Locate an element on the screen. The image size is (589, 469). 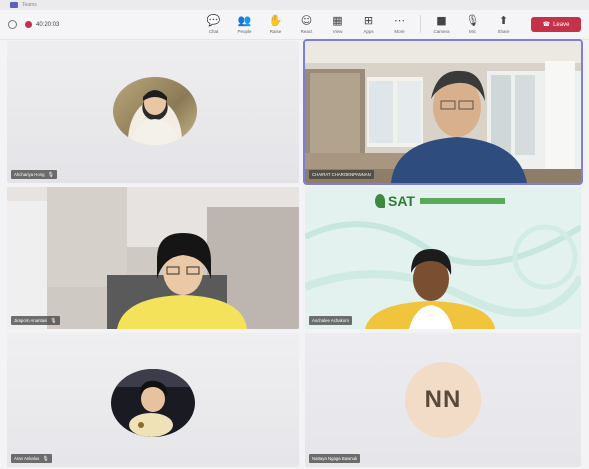
participant-name-tag: Aran Ankalus 🎙 is located at coordinates (31, 458).